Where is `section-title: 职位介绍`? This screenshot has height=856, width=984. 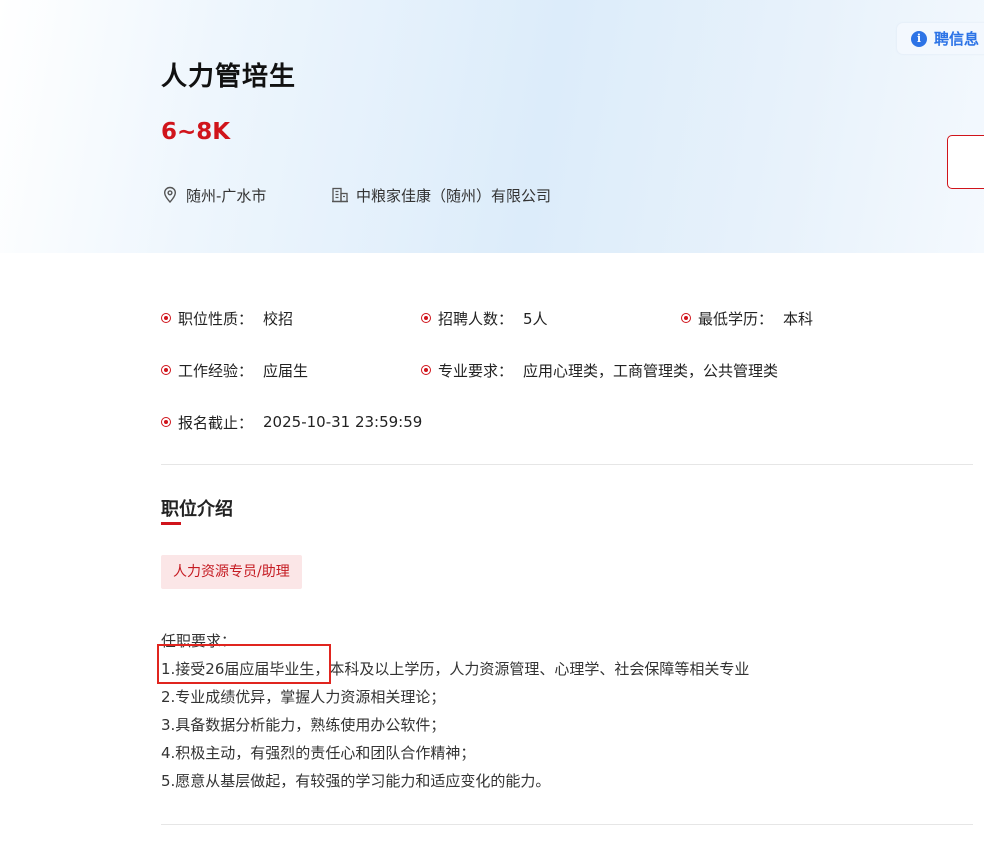
section-title: 职位介绍 is located at coordinates (197, 509).